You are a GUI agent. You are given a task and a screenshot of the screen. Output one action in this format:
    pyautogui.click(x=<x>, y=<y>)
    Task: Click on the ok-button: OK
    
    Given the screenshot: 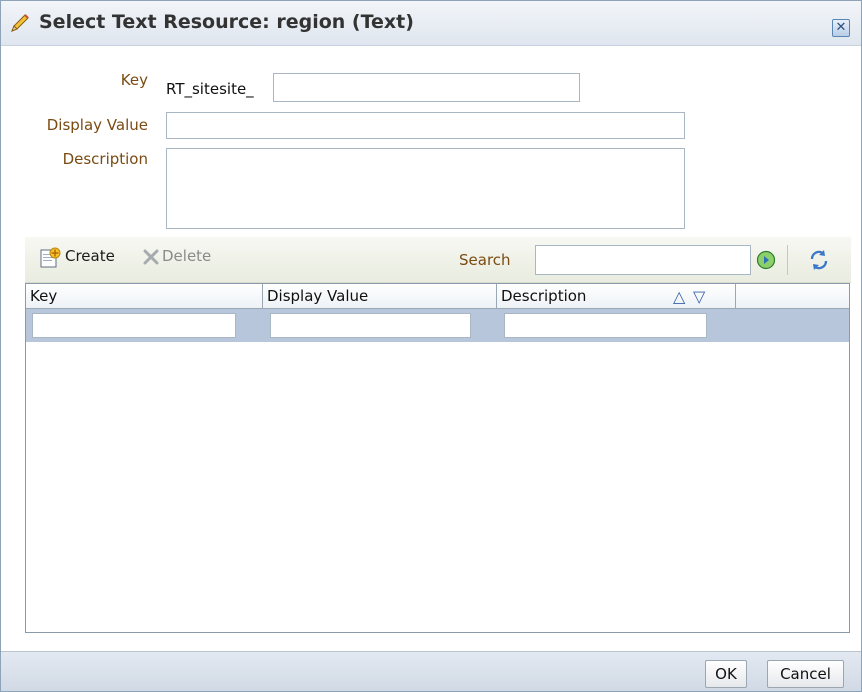 What is the action you would take?
    pyautogui.click(x=726, y=674)
    